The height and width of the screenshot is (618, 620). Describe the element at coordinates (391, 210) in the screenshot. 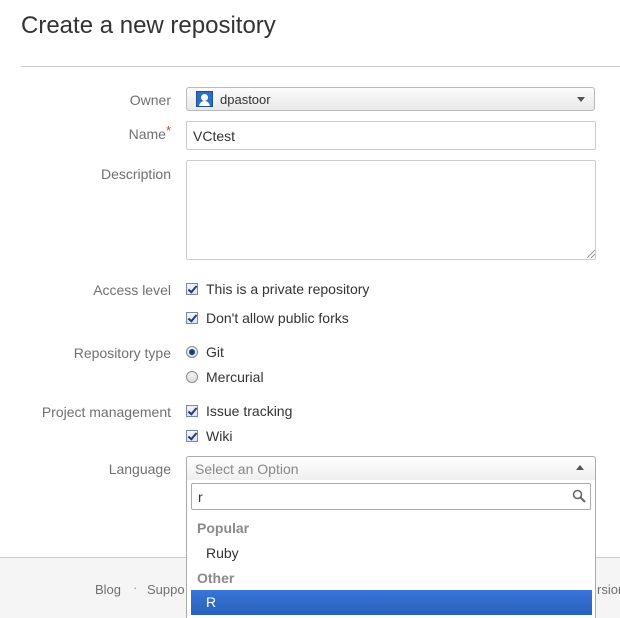

I see `description-textarea` at that location.